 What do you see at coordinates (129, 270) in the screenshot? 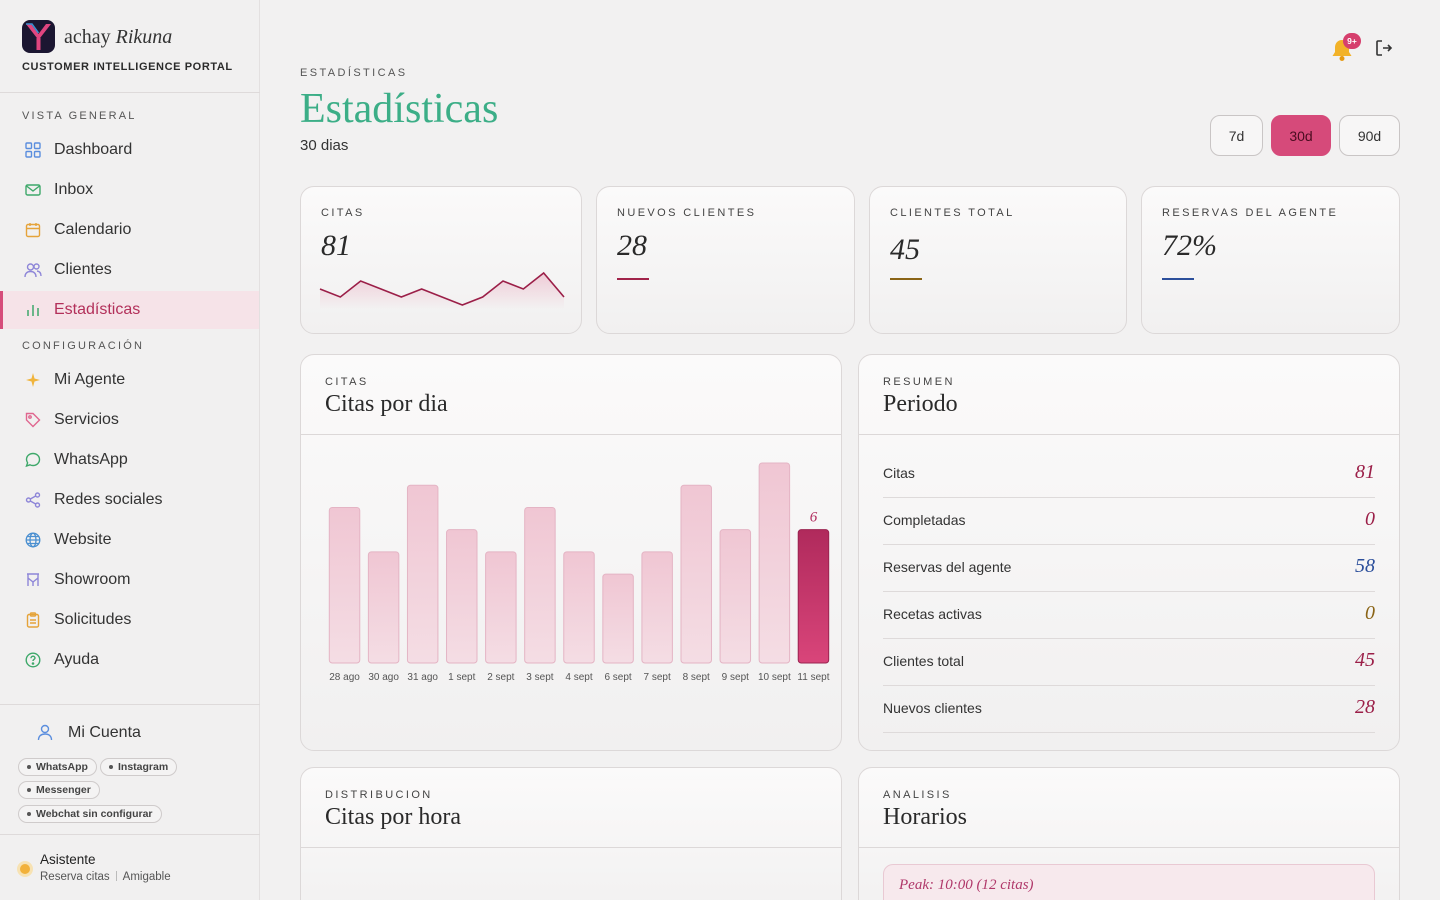
I see `sidebar-item-clientes: Clientes` at bounding box center [129, 270].